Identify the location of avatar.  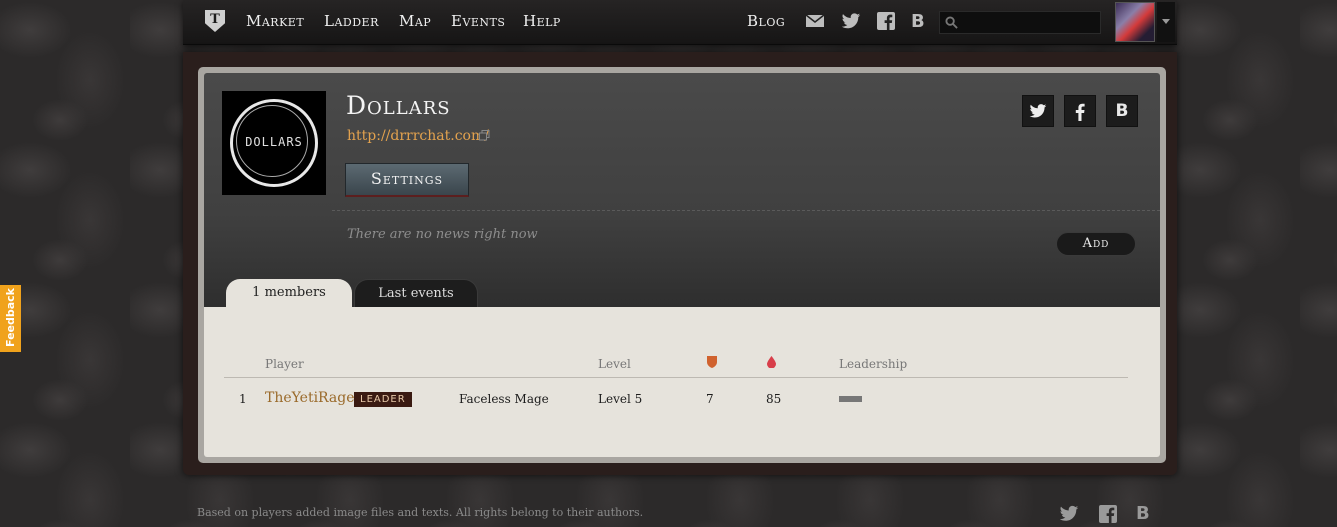
(1135, 22).